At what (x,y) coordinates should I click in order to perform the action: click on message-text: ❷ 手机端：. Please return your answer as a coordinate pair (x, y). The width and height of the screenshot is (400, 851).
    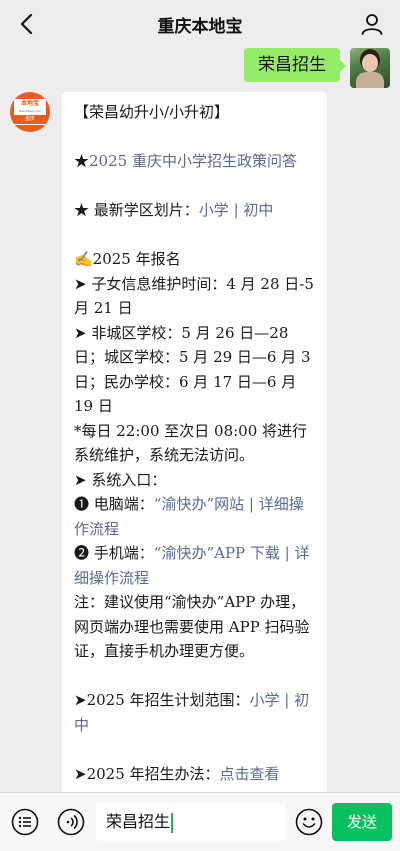
    Looking at the image, I should click on (114, 553).